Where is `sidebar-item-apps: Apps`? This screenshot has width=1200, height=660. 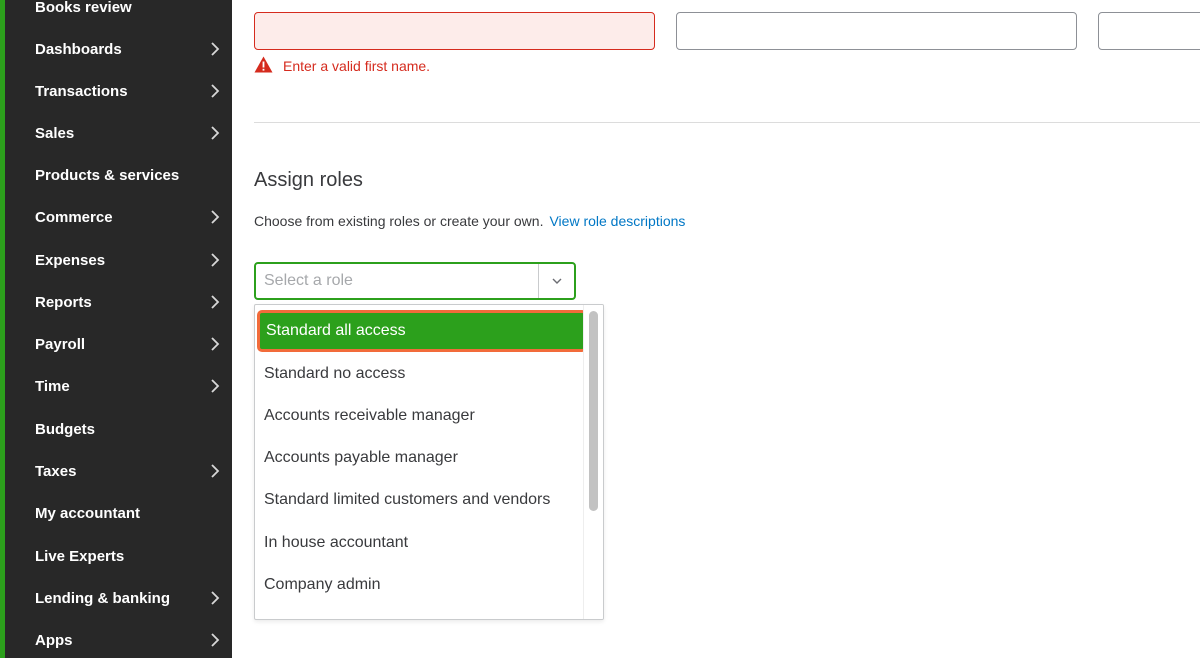 sidebar-item-apps: Apps is located at coordinates (118, 639).